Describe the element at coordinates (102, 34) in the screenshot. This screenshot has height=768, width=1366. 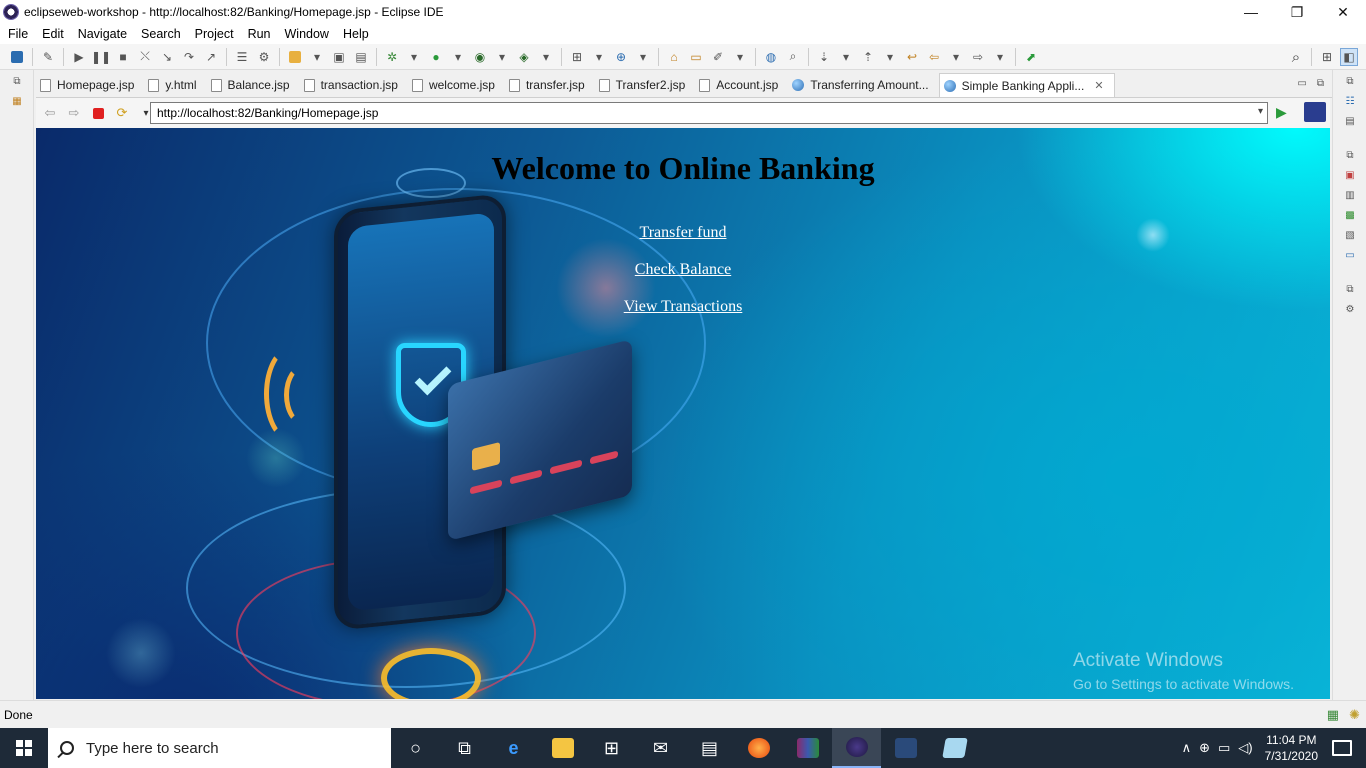
I see `menu-navigate: Navigate` at that location.